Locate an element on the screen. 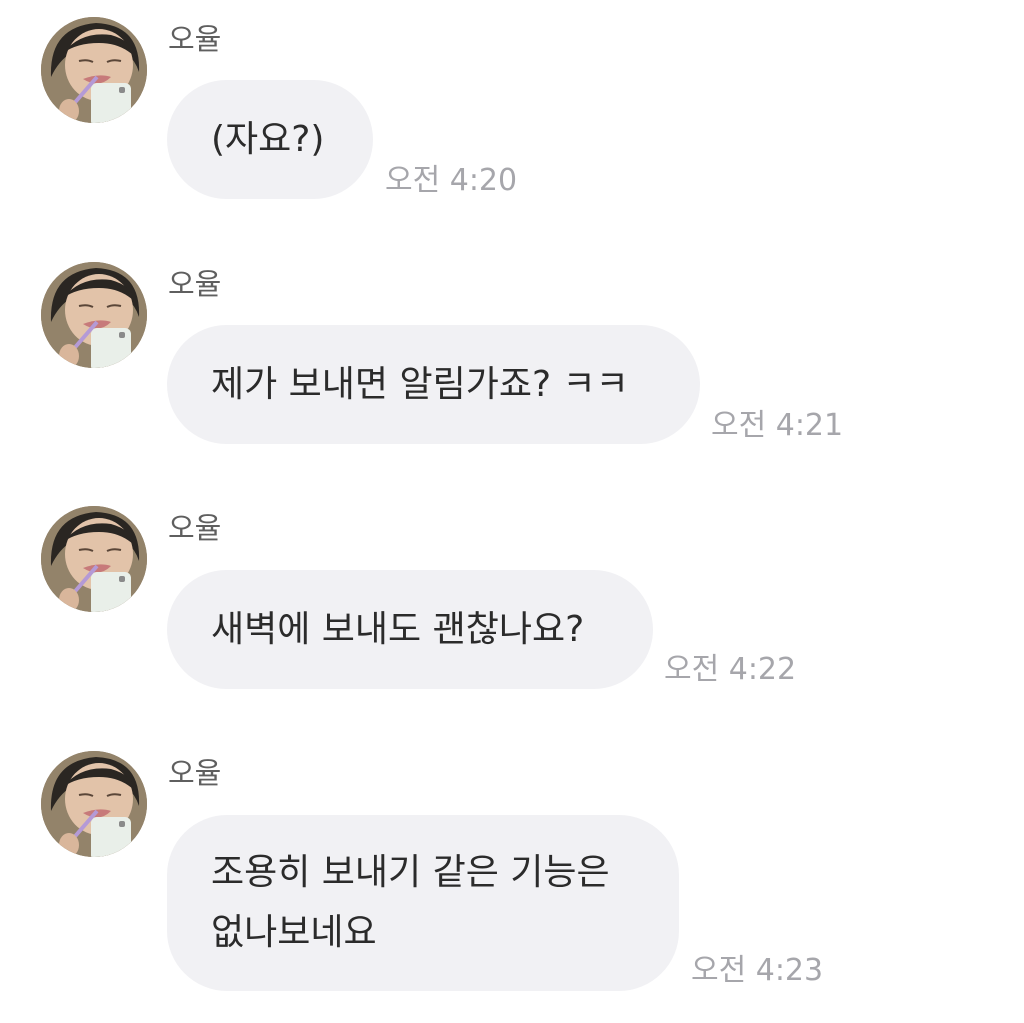 This screenshot has width=1024, height=1023. message-text: (자요?) is located at coordinates (268, 139).